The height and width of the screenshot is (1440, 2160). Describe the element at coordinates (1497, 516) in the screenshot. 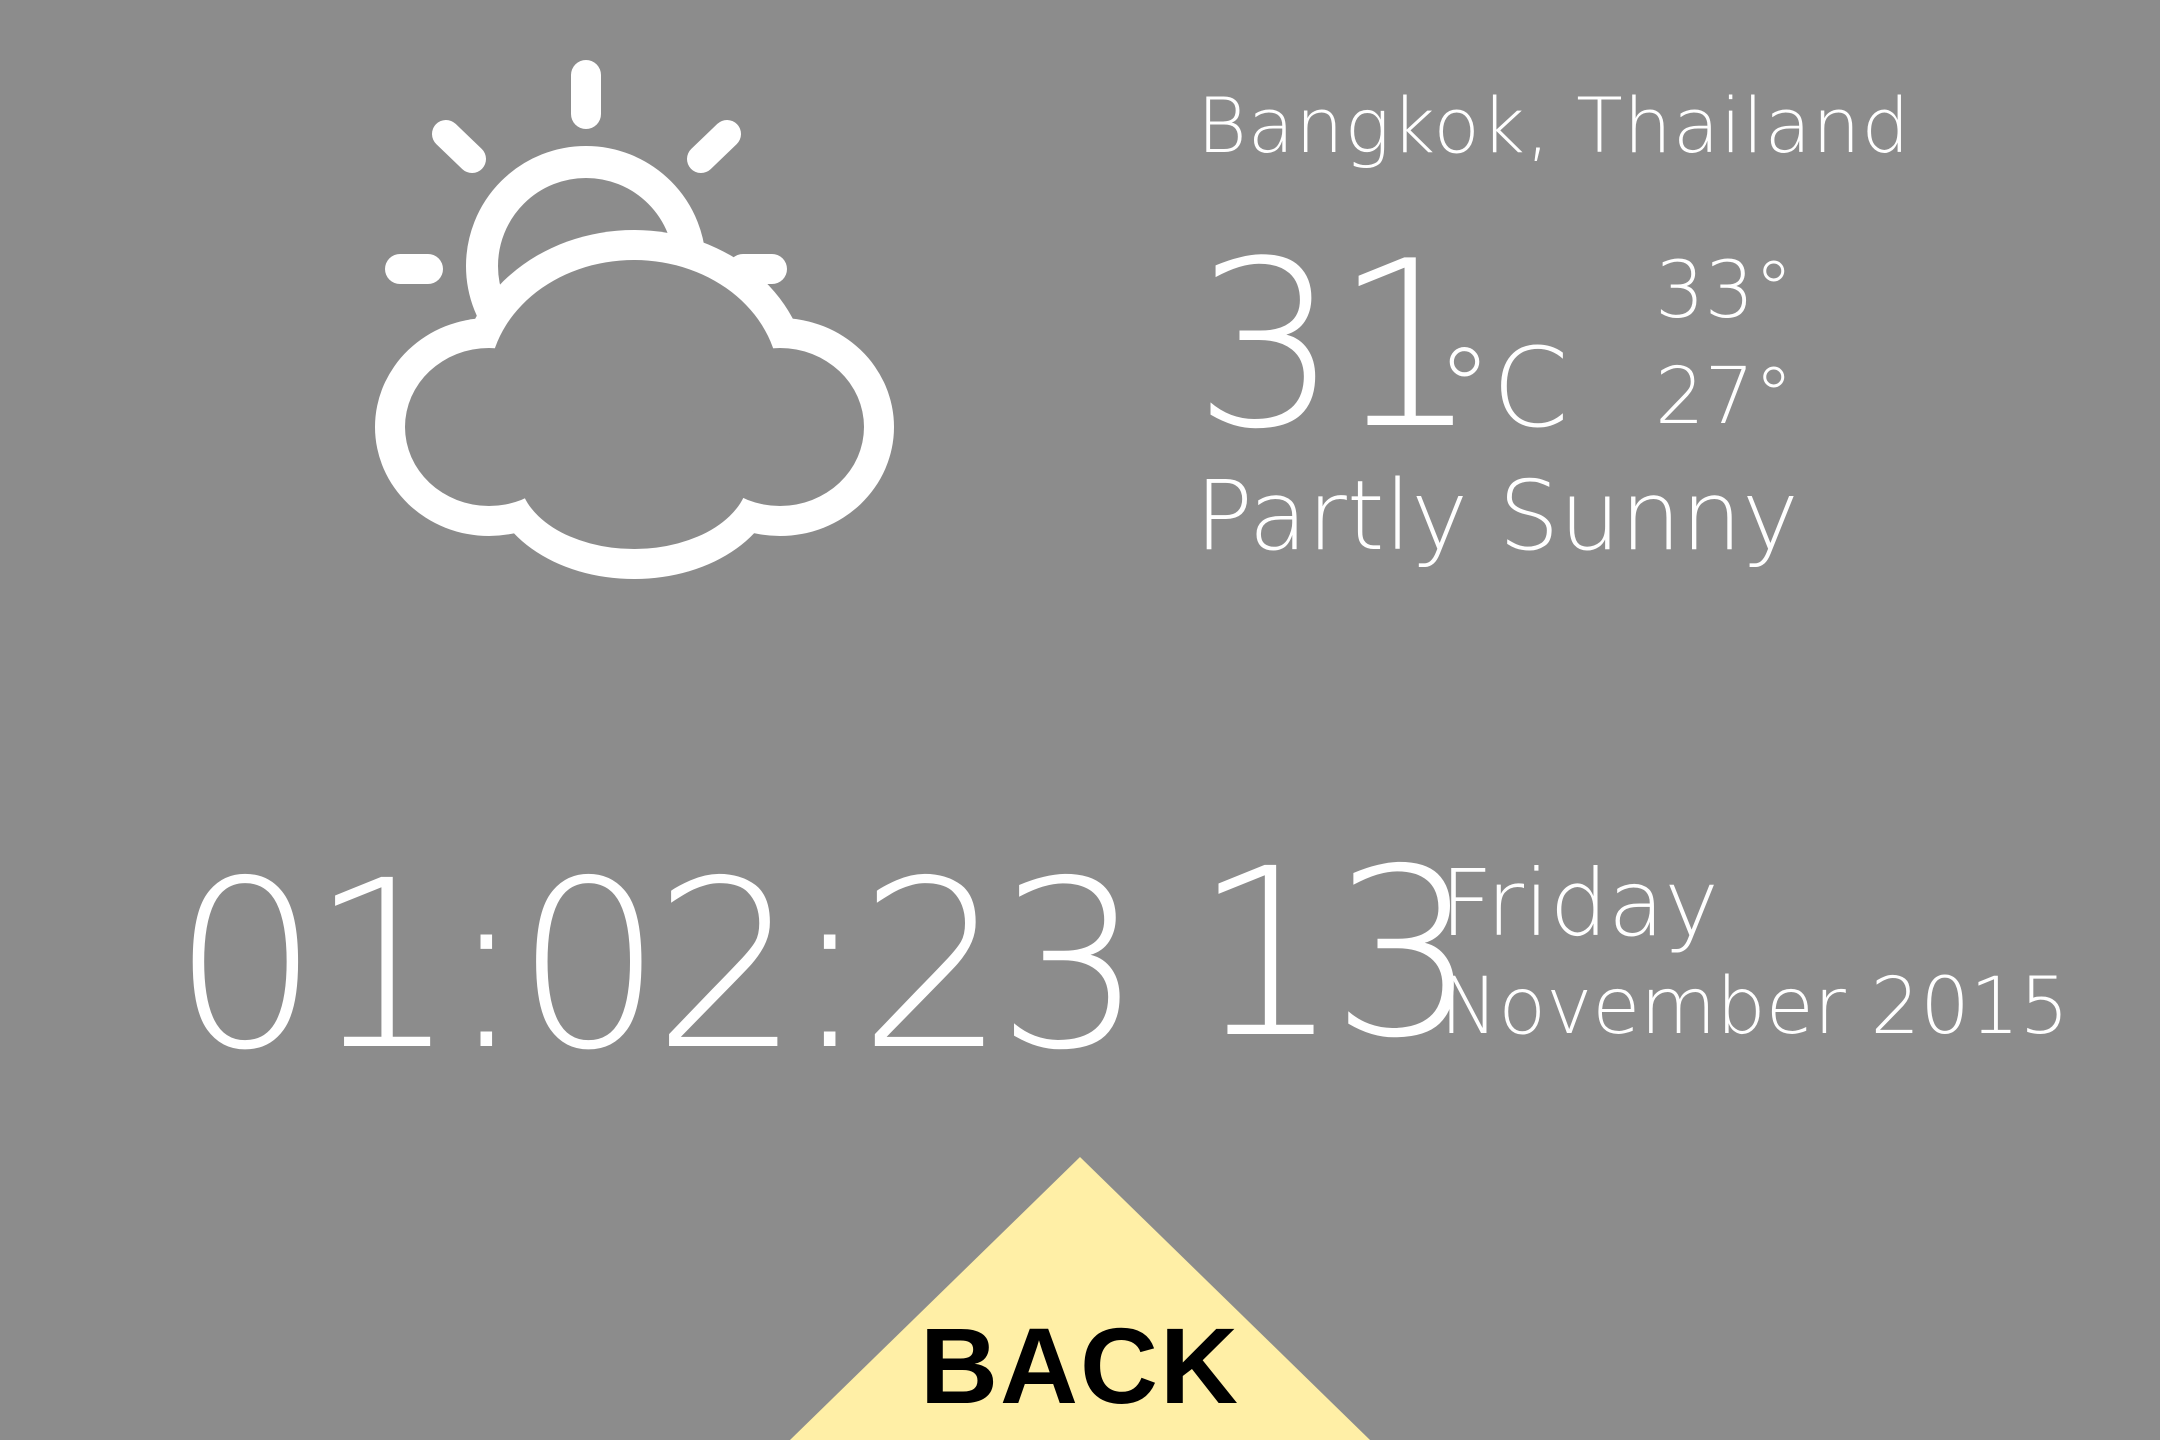

I see `weather-condition: Partly Sunny` at that location.